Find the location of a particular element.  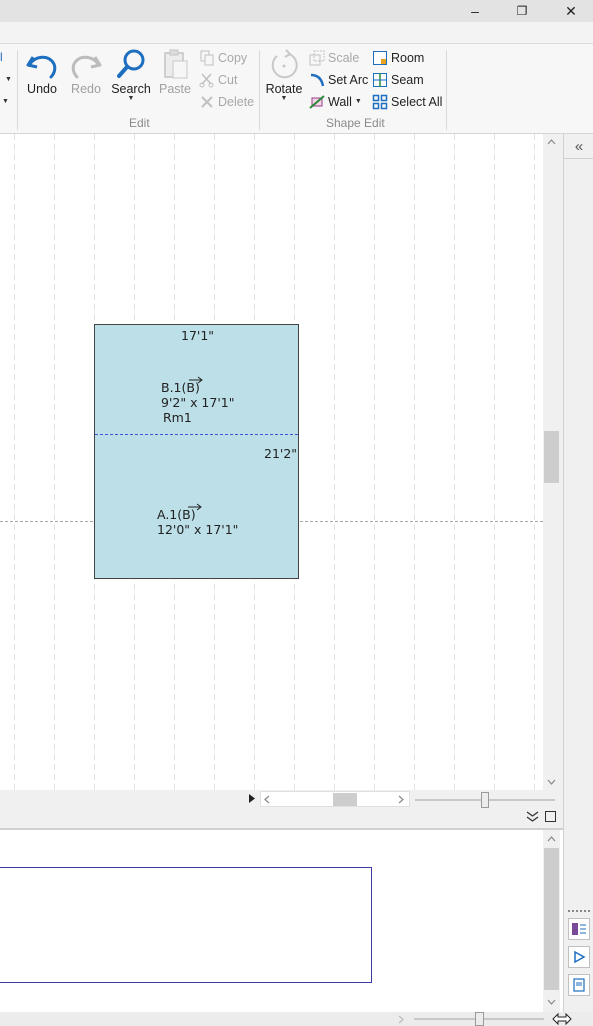

wall-label: Wall is located at coordinates (340, 102).